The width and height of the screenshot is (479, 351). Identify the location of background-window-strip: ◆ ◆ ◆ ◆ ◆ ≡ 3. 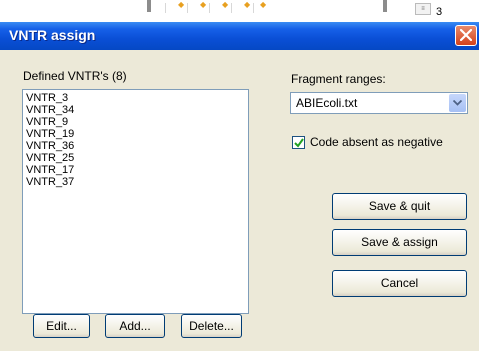
(239, 11).